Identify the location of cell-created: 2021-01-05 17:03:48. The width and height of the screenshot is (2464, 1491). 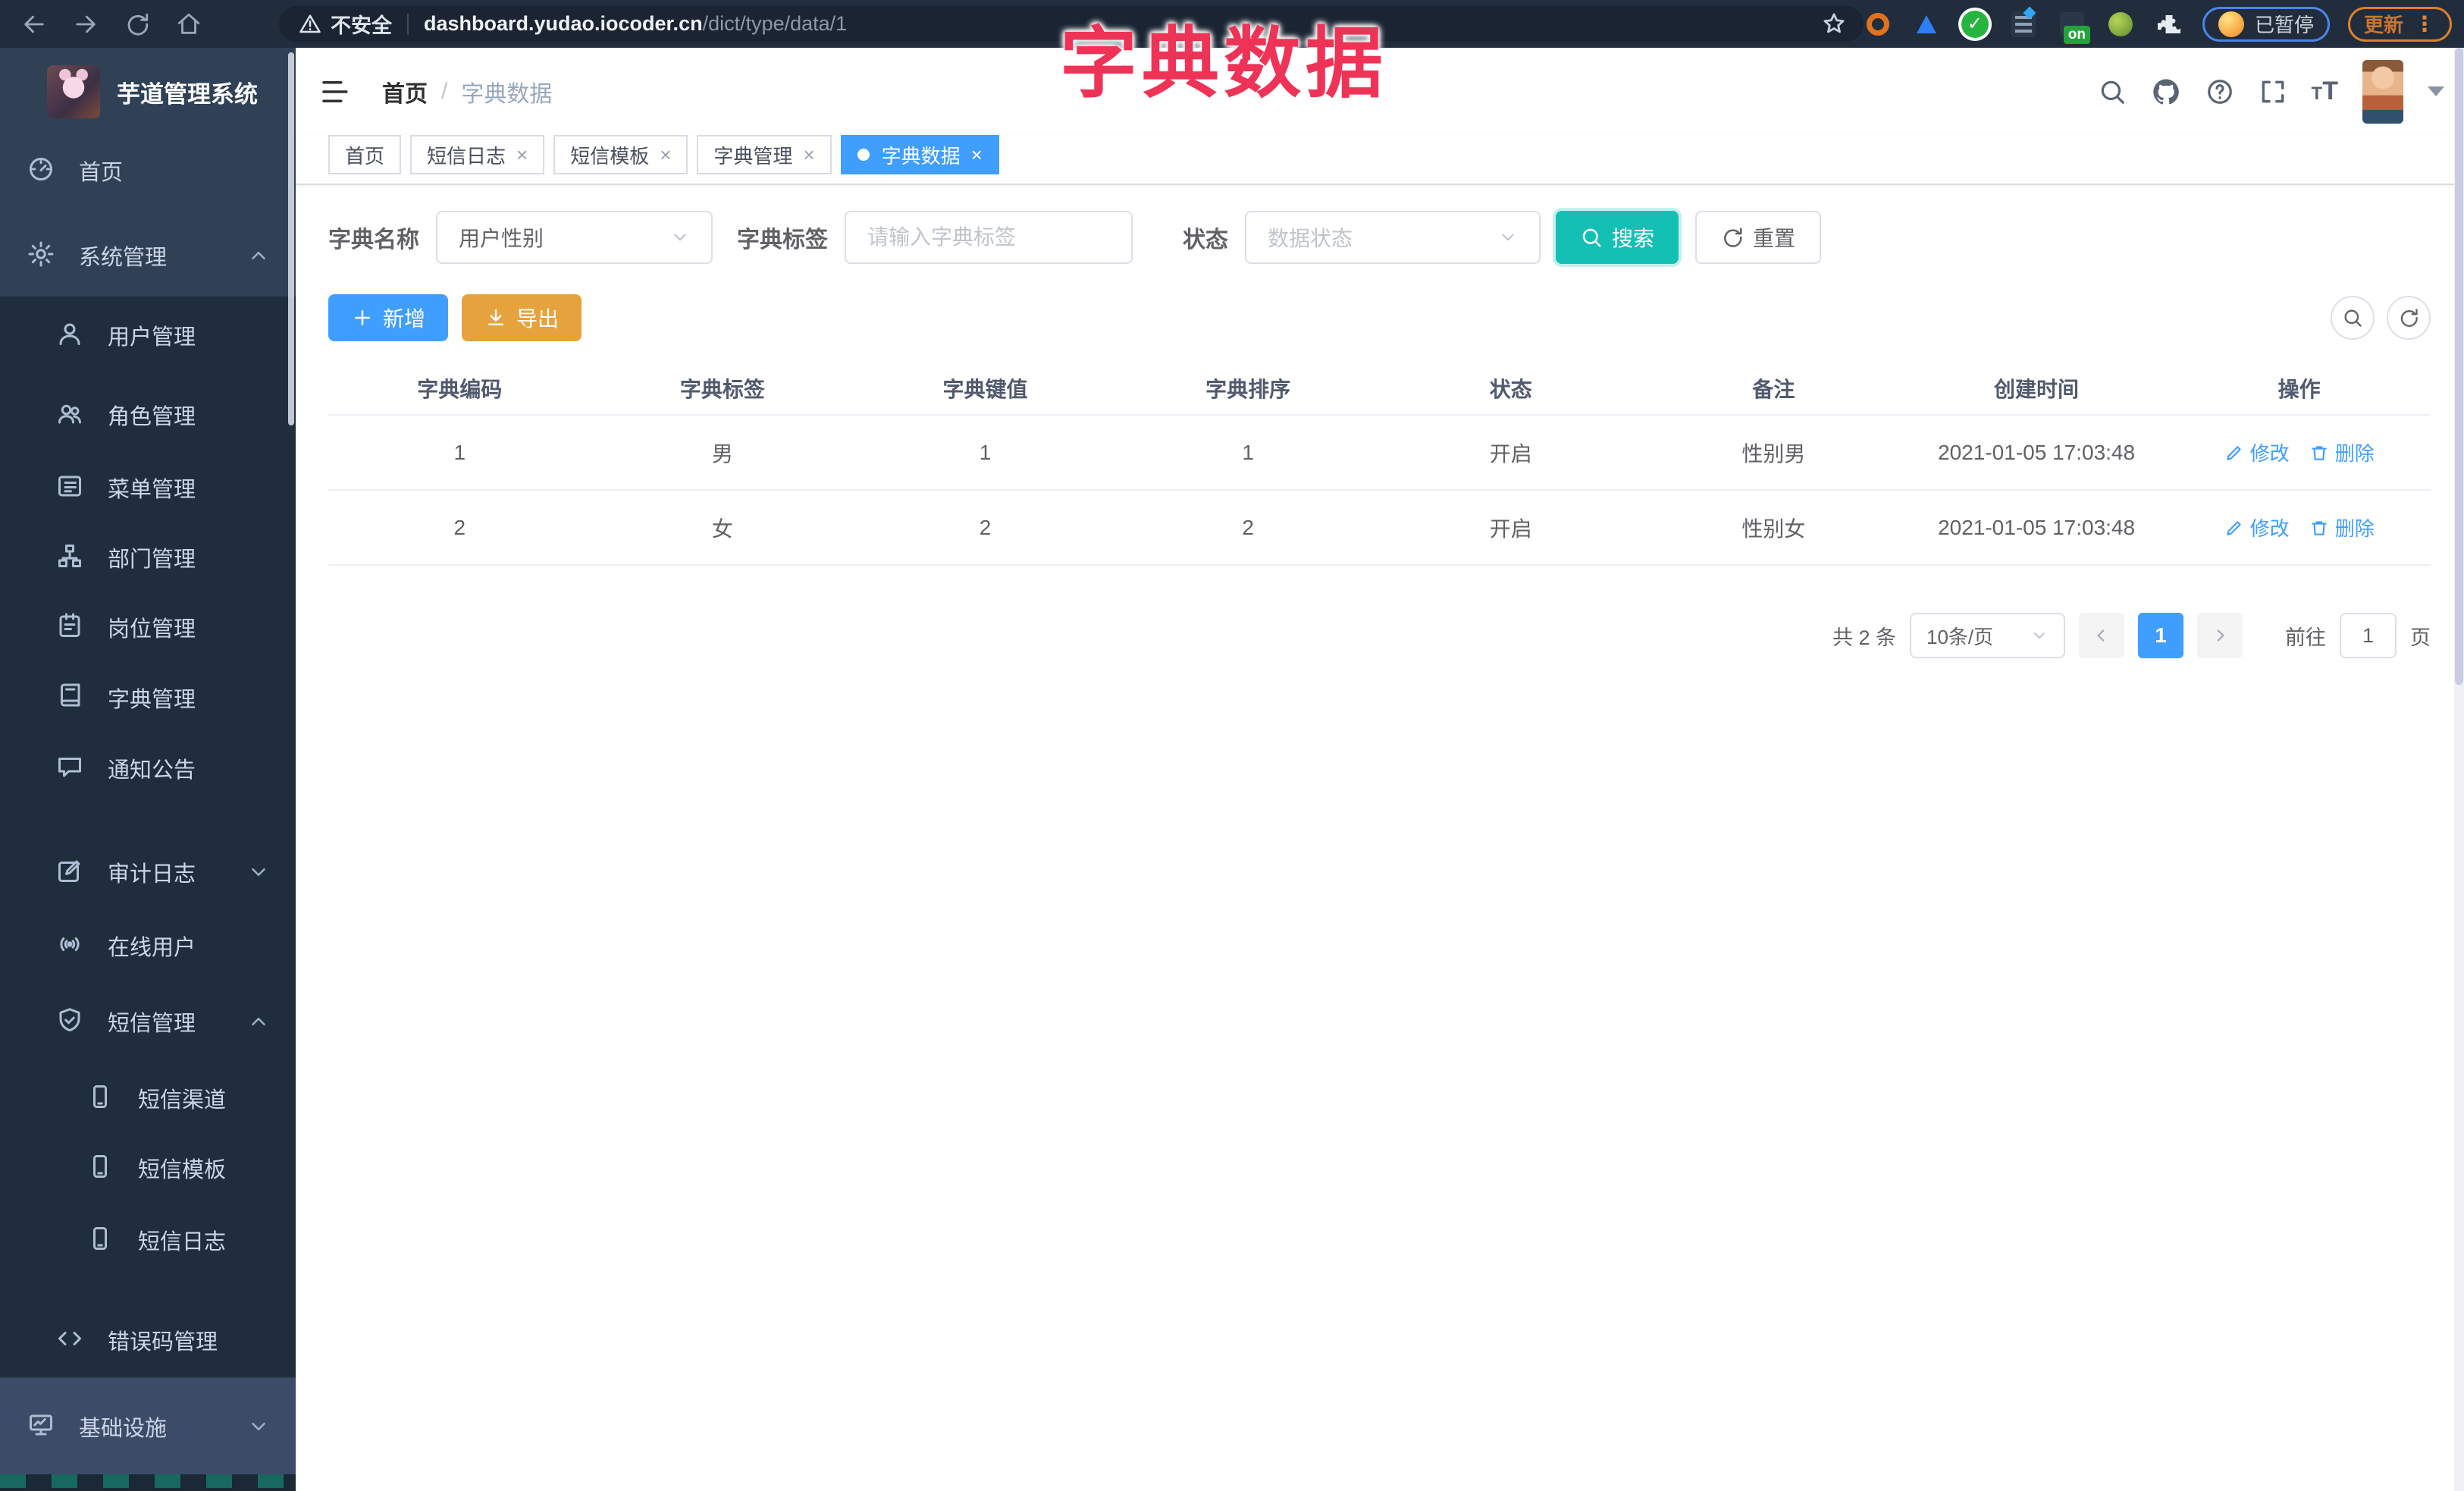
(2037, 452).